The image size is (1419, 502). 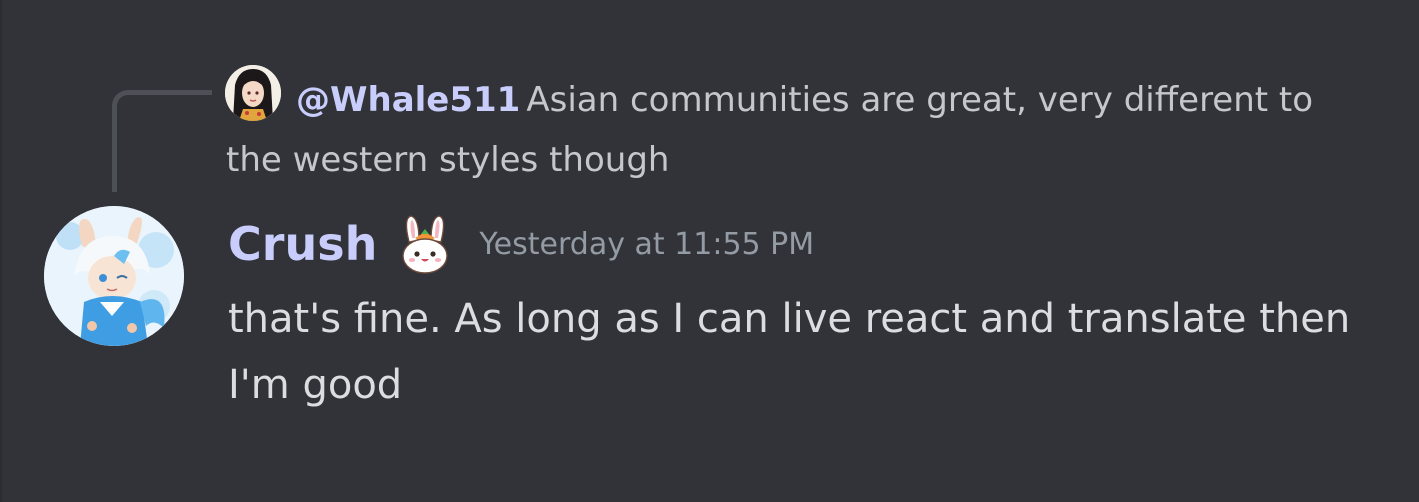 I want to click on author-name: Crush, so click(x=302, y=244).